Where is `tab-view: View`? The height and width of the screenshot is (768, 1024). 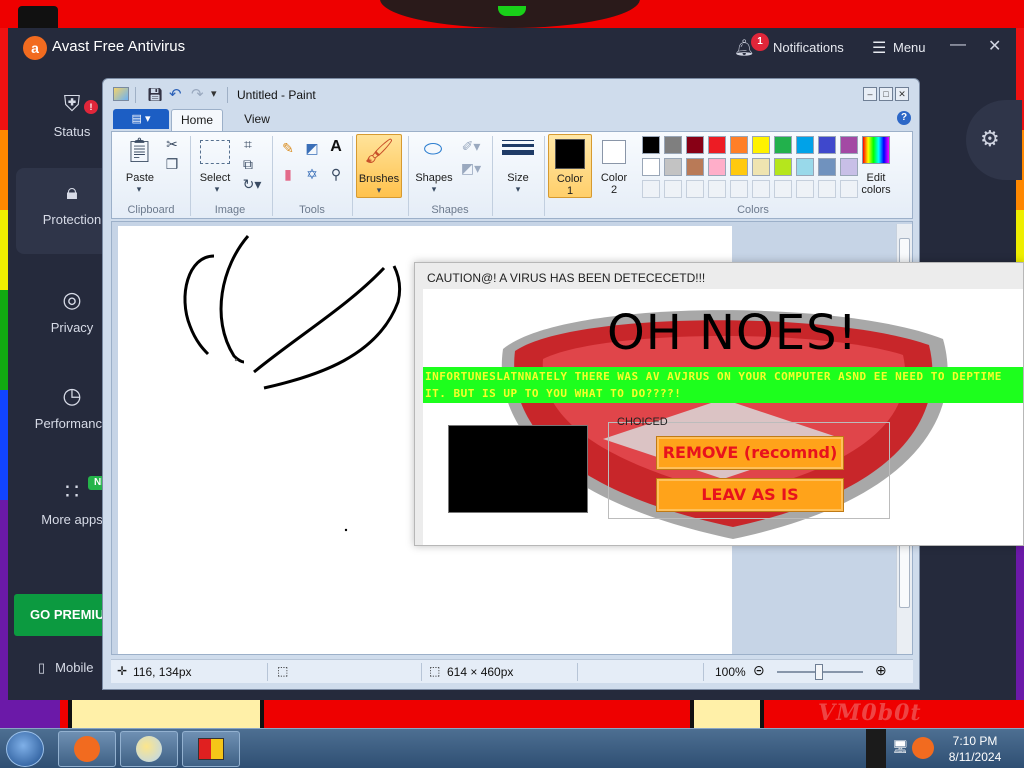
tab-view: View is located at coordinates (257, 119).